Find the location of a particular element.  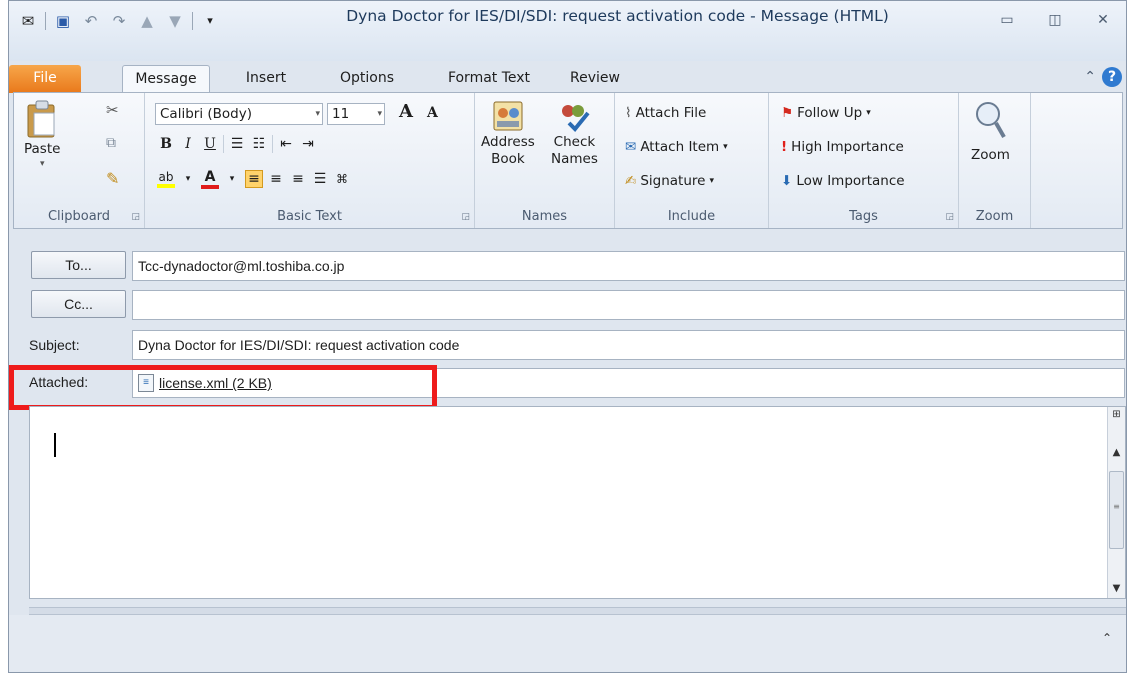

include-group-label: Include is located at coordinates (691, 216).